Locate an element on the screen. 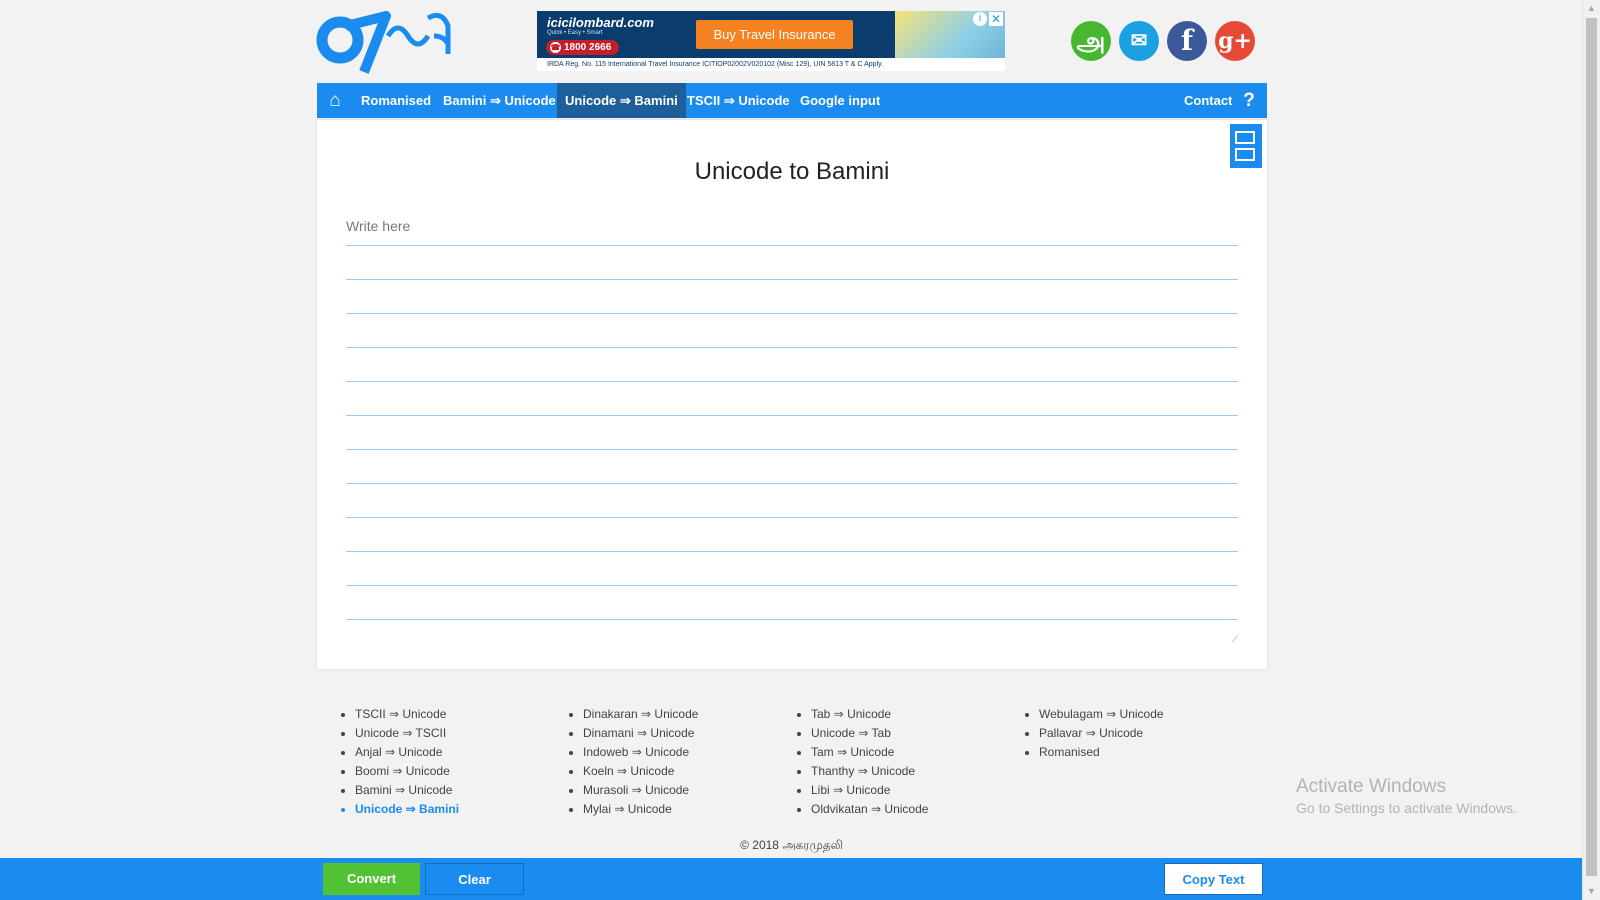 The image size is (1600, 900). page-title: Unicode to Bamini is located at coordinates (792, 171).